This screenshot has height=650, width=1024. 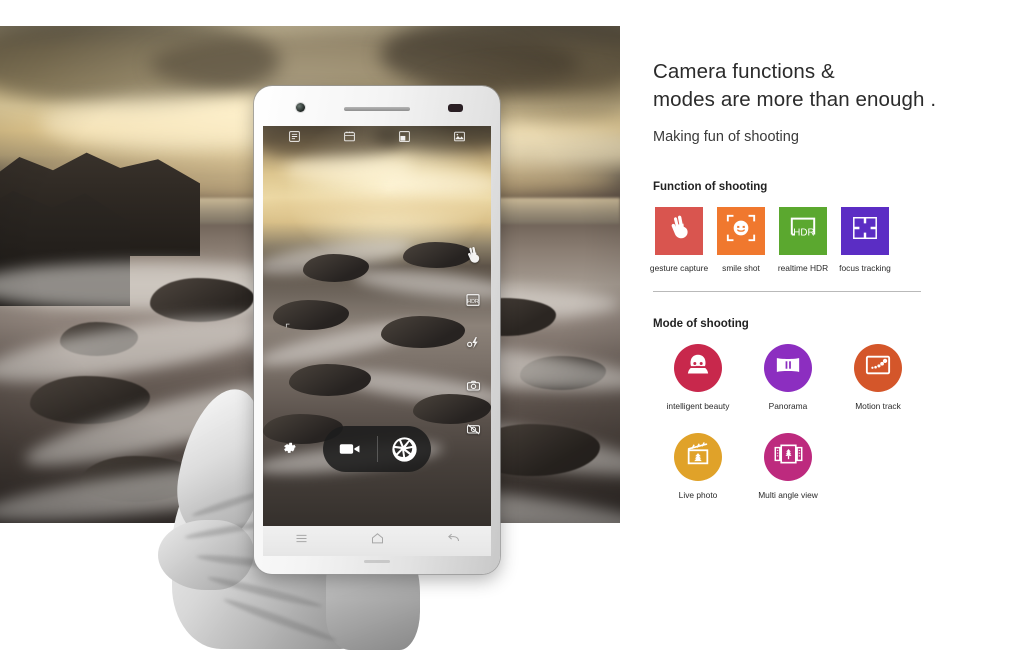 What do you see at coordinates (377, 561) in the screenshot?
I see `phone-brand-mark` at bounding box center [377, 561].